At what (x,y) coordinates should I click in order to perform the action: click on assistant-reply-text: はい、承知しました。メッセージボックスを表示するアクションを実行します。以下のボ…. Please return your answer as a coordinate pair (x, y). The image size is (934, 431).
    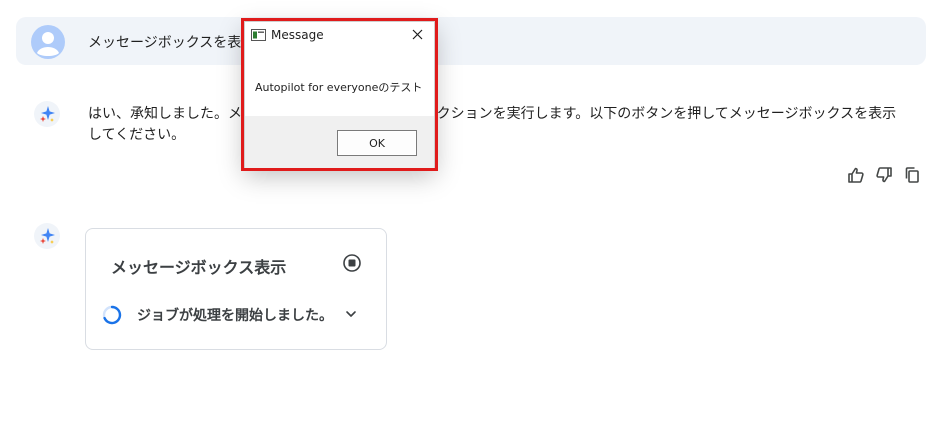
    Looking at the image, I should click on (492, 124).